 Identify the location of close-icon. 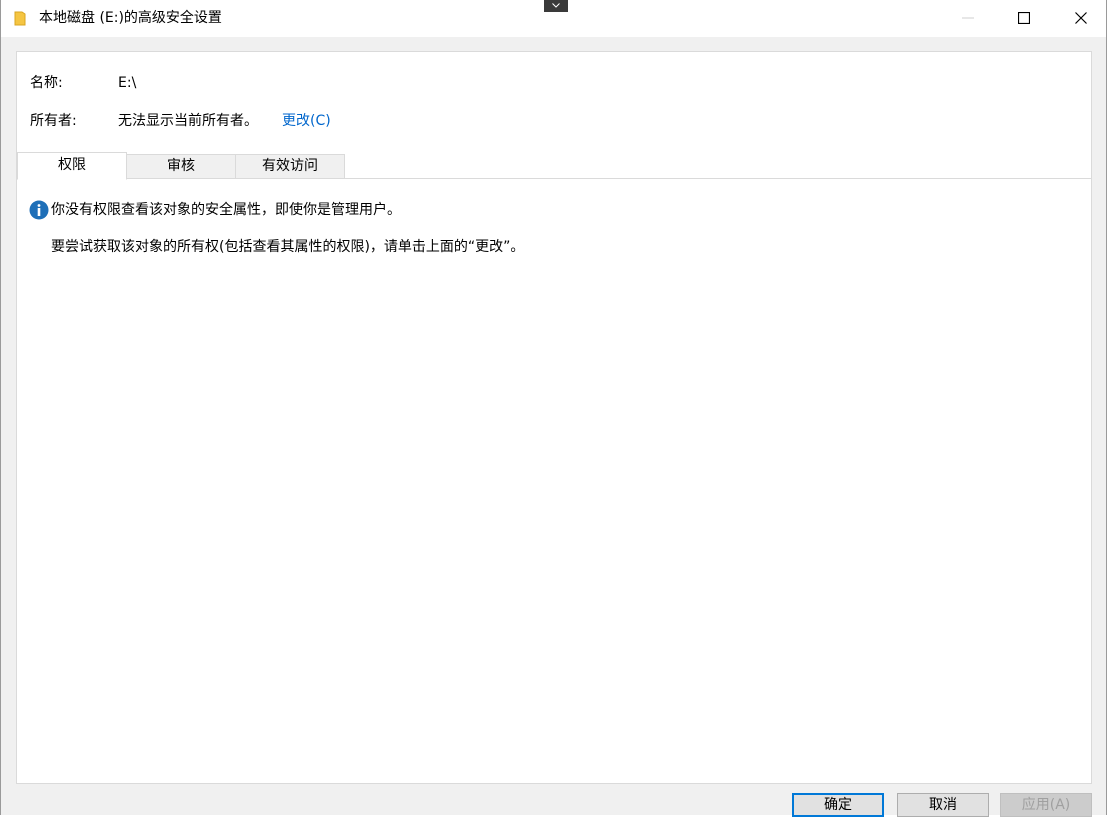
(1081, 18).